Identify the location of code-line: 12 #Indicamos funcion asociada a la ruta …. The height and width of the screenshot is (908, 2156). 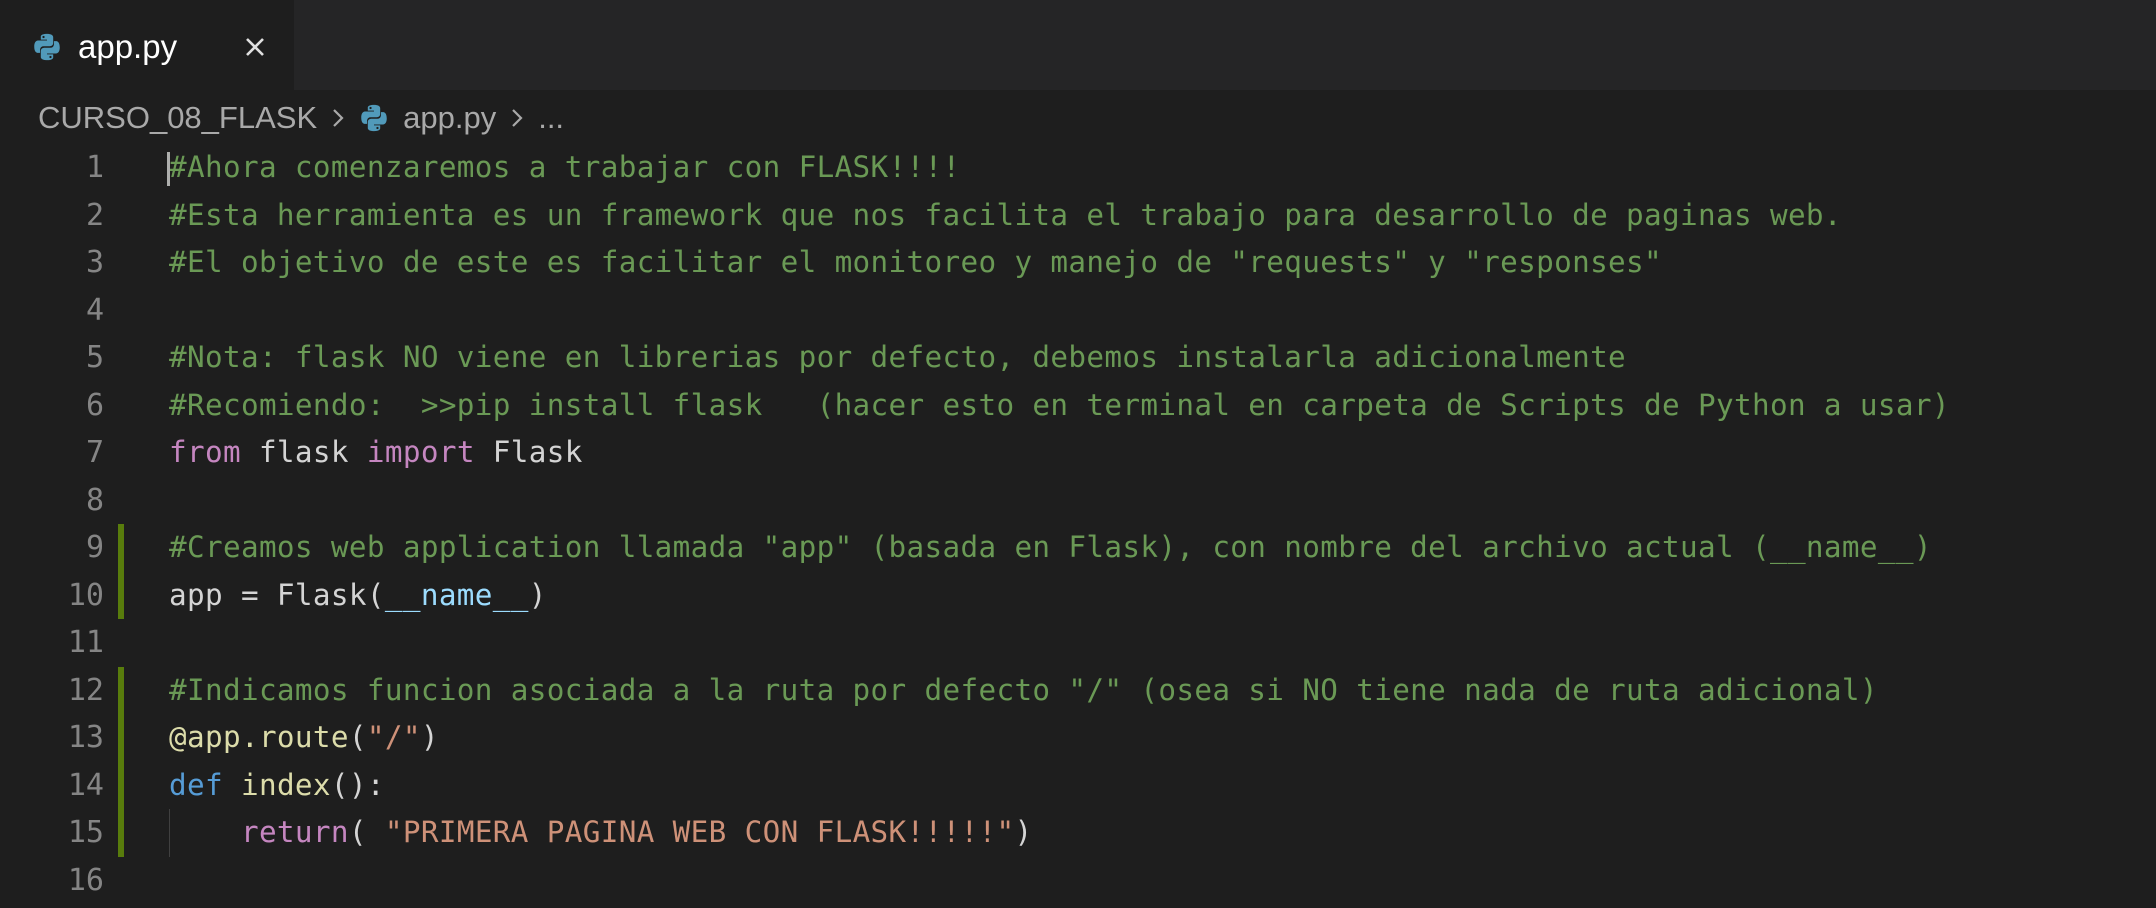
(1078, 690).